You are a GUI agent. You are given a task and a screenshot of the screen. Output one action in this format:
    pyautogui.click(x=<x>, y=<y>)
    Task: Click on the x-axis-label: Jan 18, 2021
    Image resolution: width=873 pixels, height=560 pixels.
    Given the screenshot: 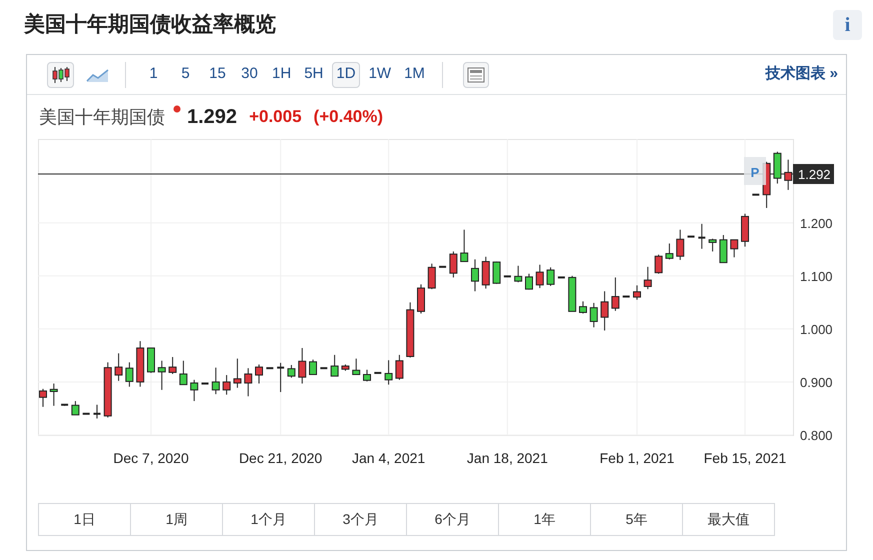 What is the action you would take?
    pyautogui.click(x=507, y=458)
    